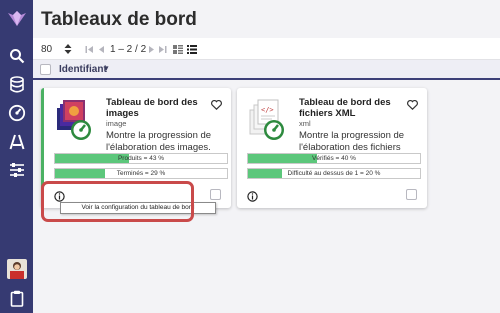 The height and width of the screenshot is (313, 500). I want to click on clipboard-icon, so click(16, 298).